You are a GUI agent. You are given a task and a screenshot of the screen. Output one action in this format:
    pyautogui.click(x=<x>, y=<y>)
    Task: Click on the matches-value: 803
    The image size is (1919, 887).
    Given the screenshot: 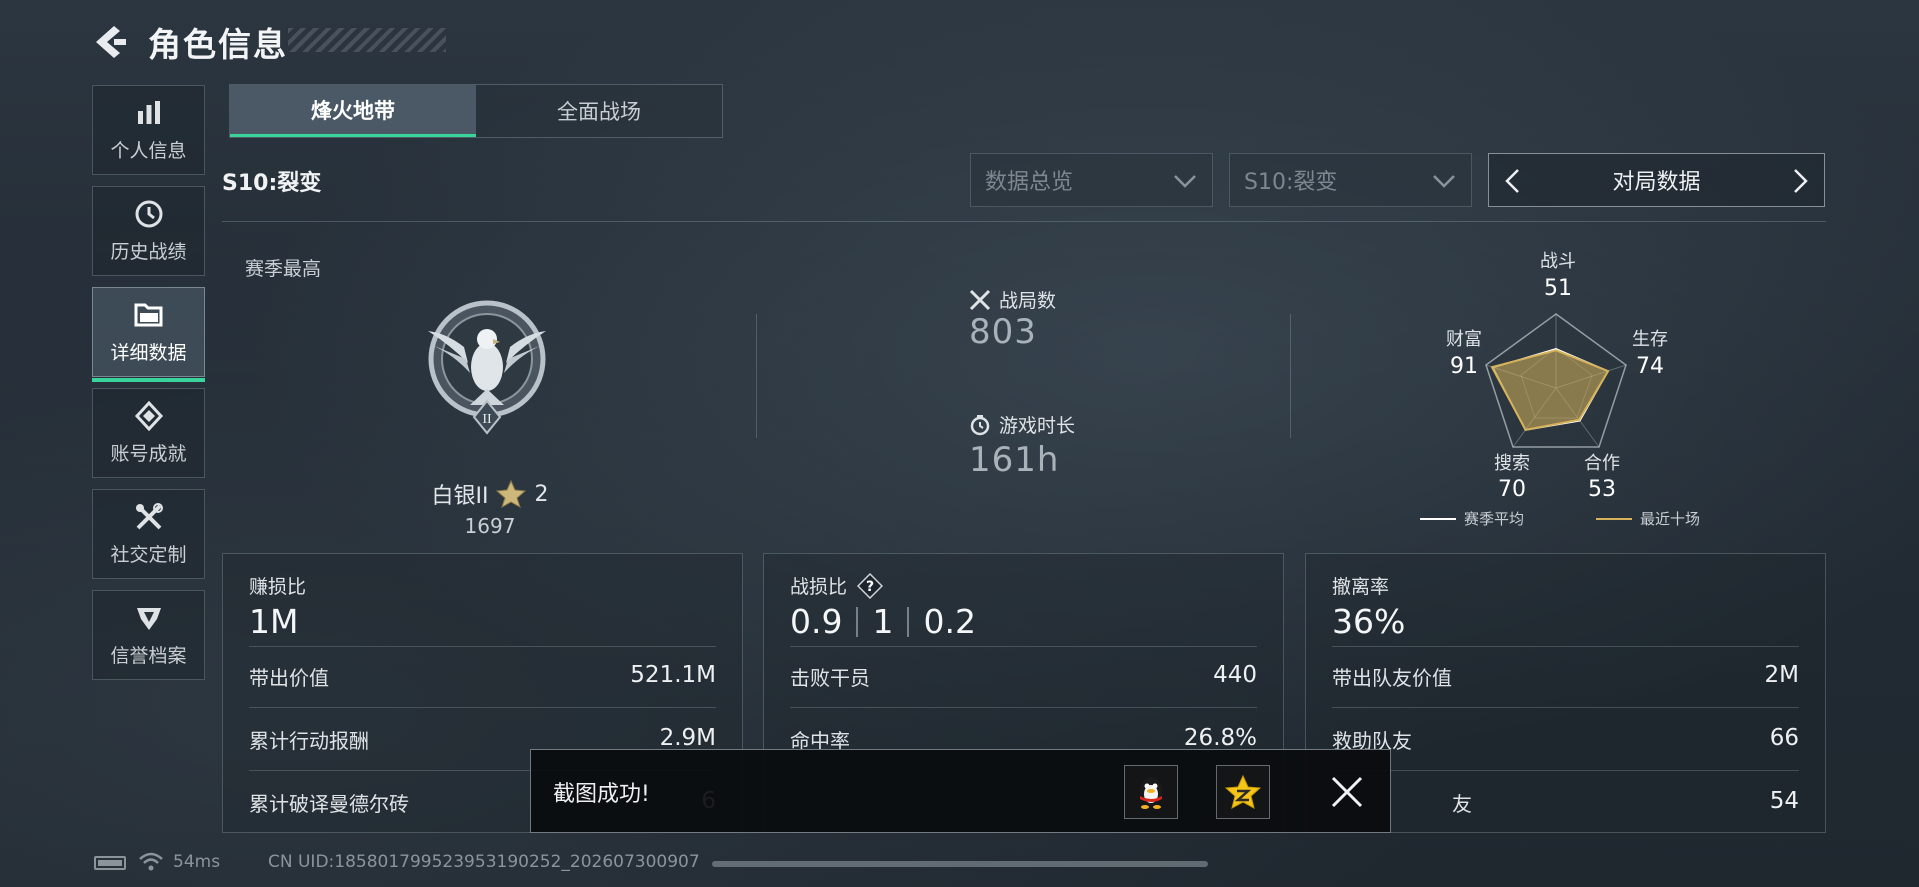 What is the action you would take?
    pyautogui.click(x=1003, y=332)
    